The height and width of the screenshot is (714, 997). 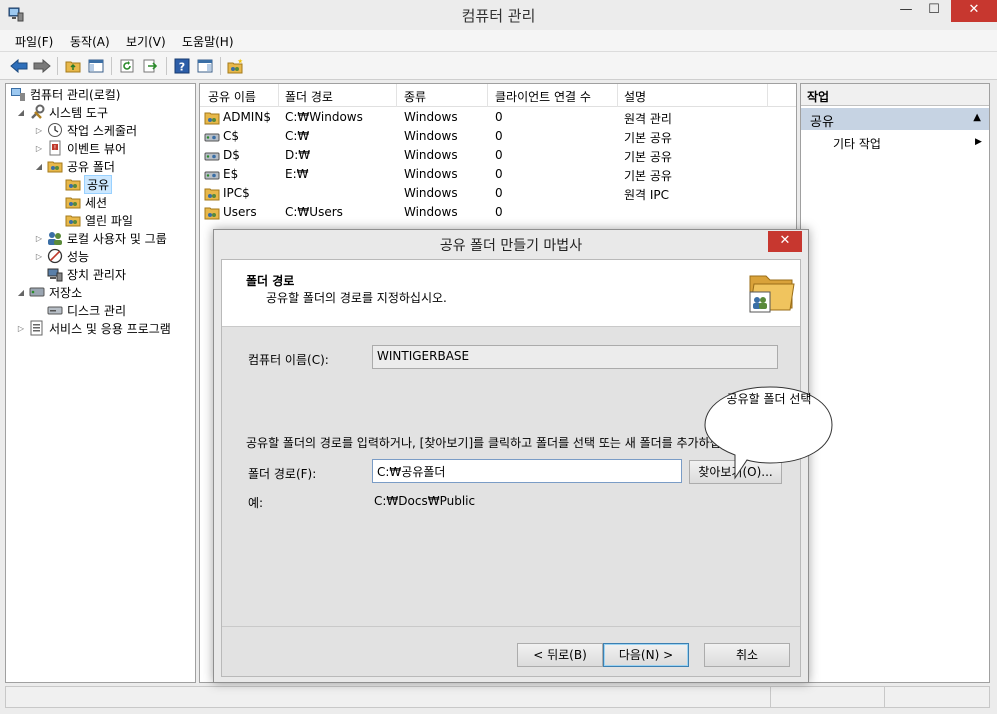 I want to click on minimize-button: —, so click(x=906, y=11).